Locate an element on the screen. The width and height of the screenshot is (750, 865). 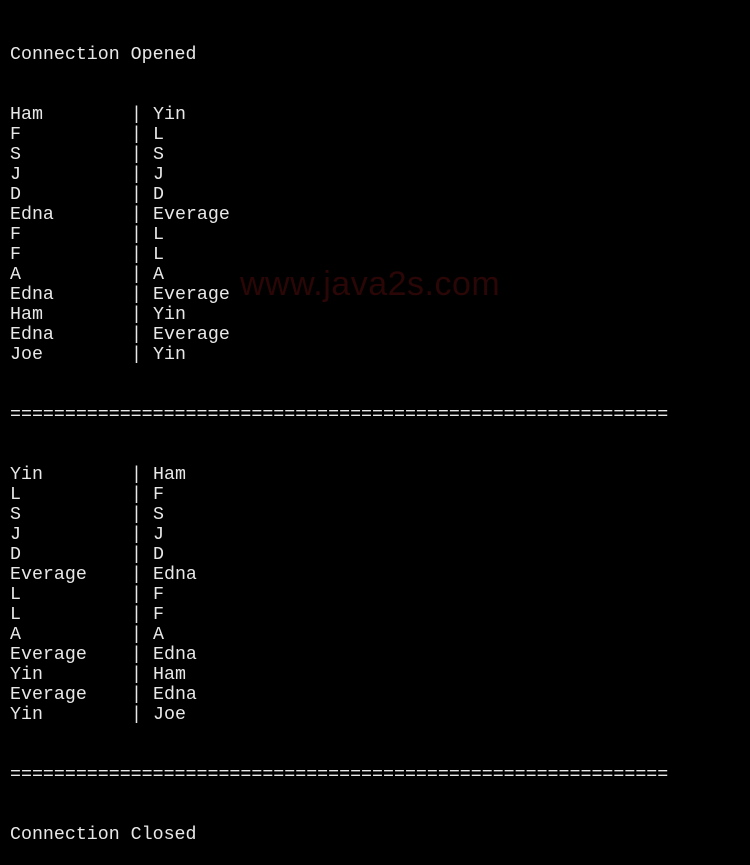
cell-left: Joe is located at coordinates (26, 355).